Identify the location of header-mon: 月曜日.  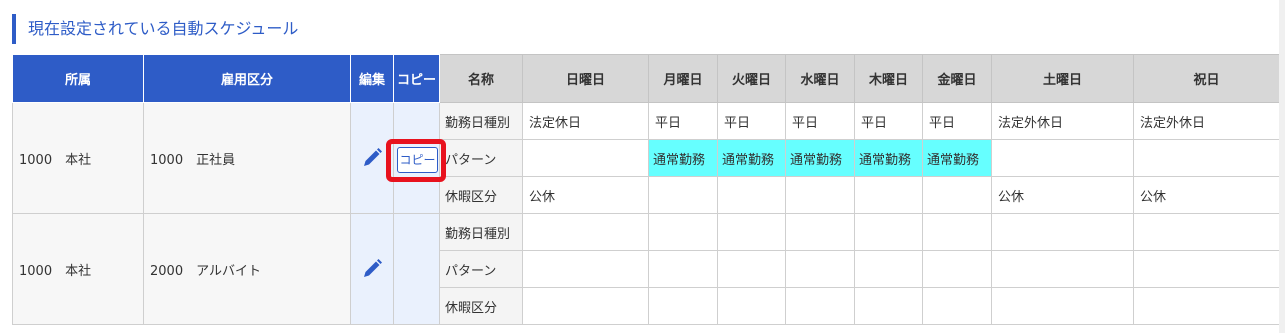
(683, 78).